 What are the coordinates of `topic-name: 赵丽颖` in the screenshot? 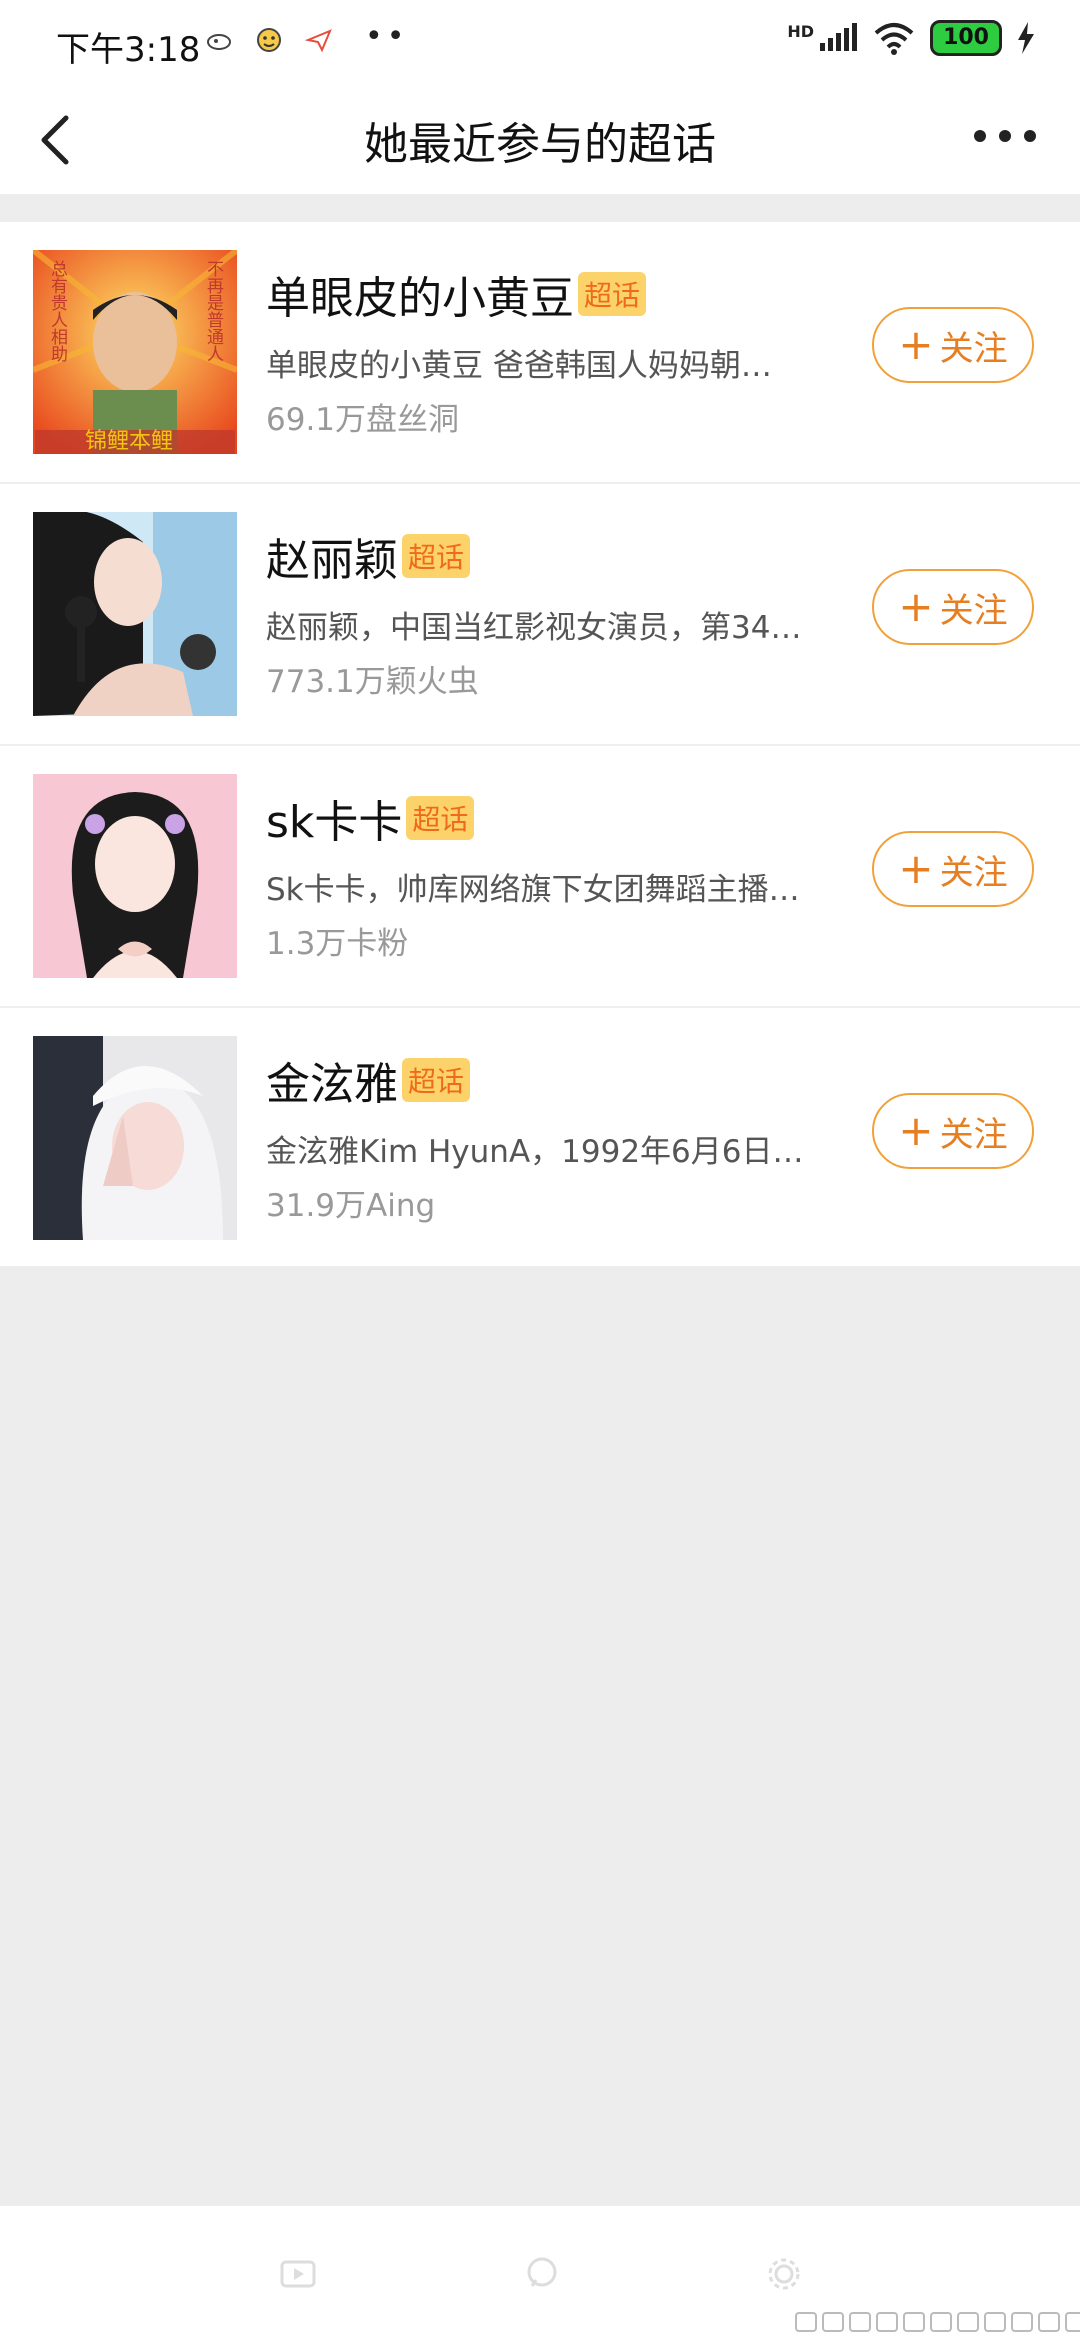 It's located at (332, 560).